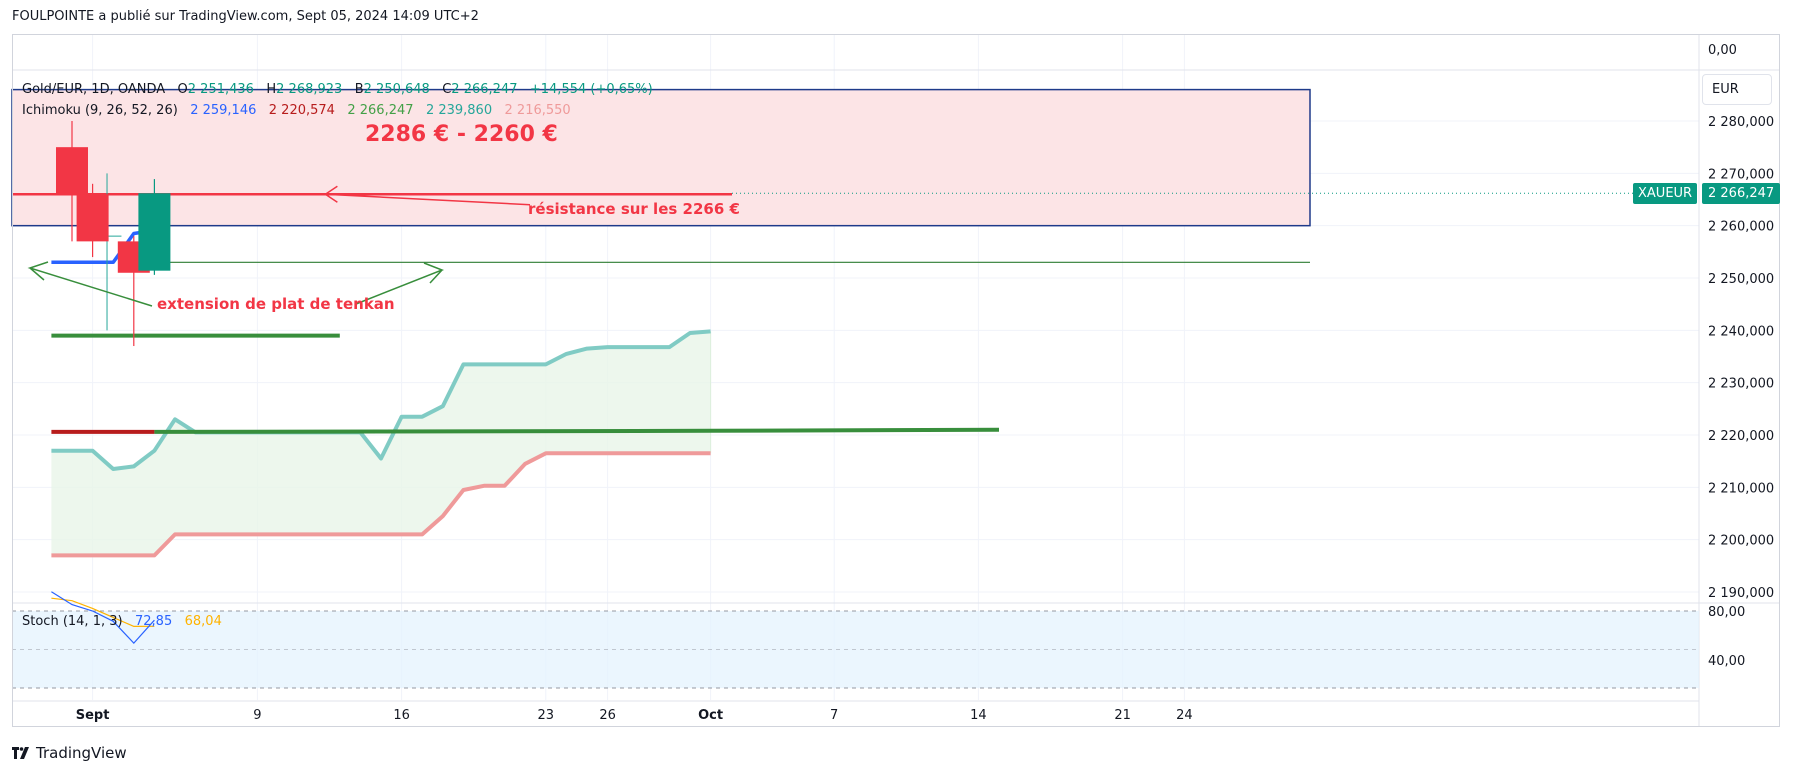  I want to click on tradingview-brand: TradingView, so click(81, 753).